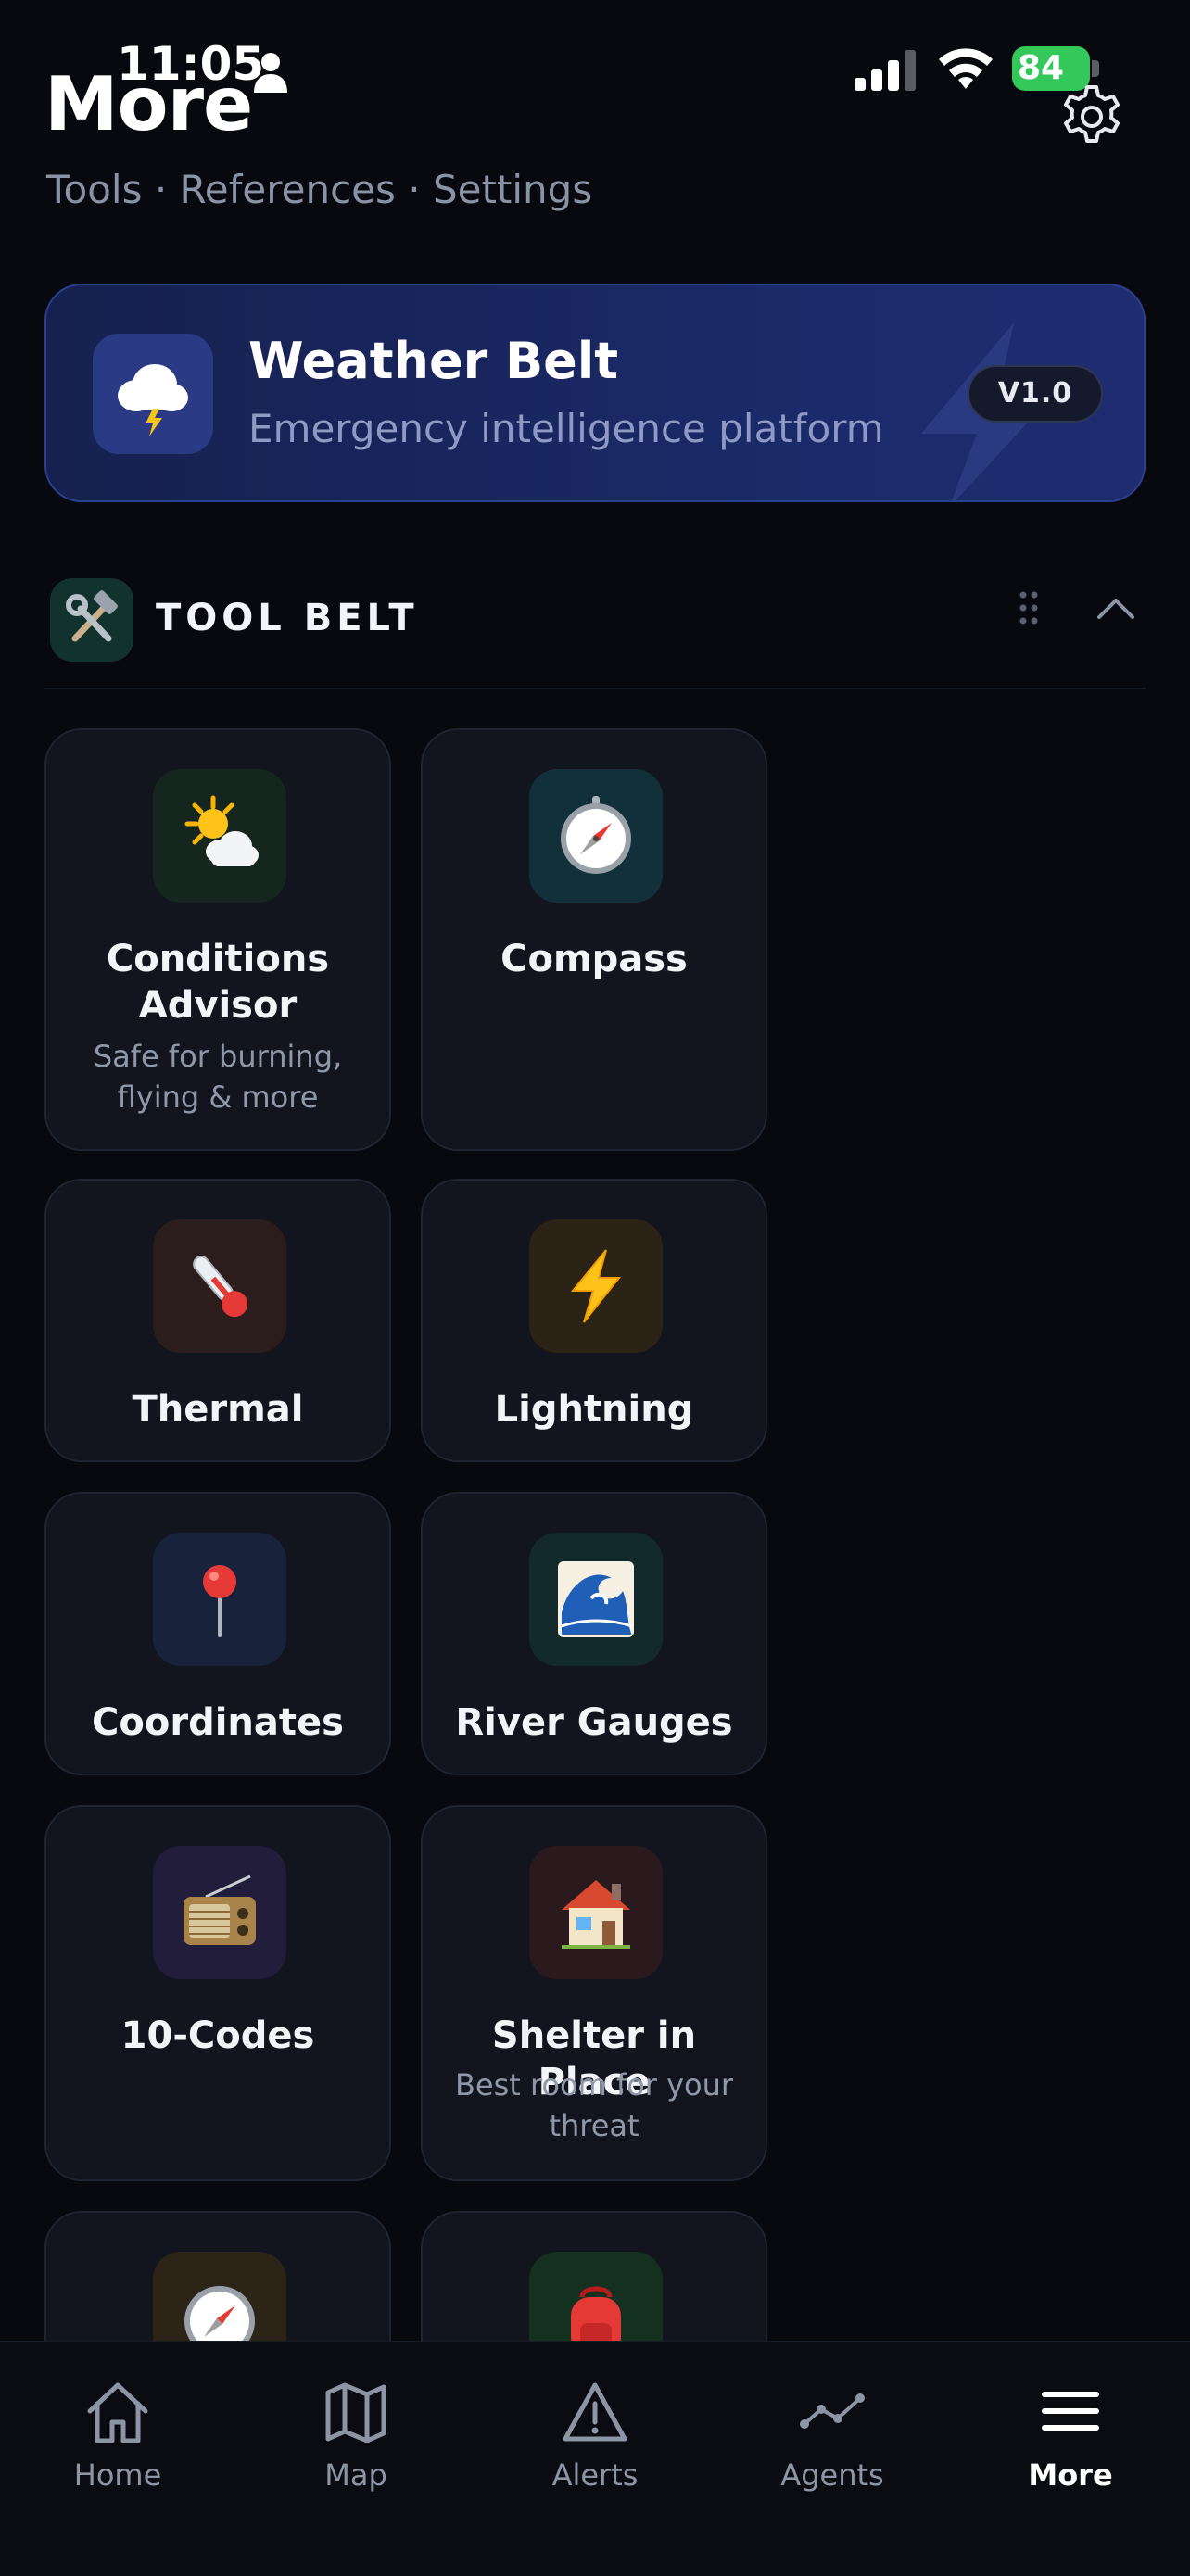 Image resolution: width=1190 pixels, height=2576 pixels. What do you see at coordinates (1029, 607) in the screenshot?
I see `drag-handle-icon` at bounding box center [1029, 607].